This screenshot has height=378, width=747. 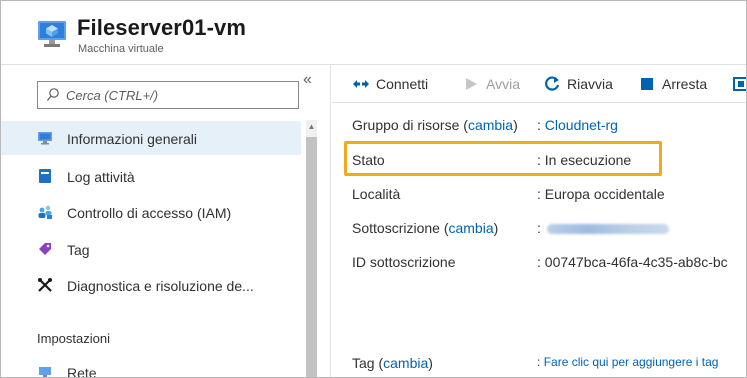 What do you see at coordinates (503, 84) in the screenshot?
I see `start-label: Avvia` at bounding box center [503, 84].